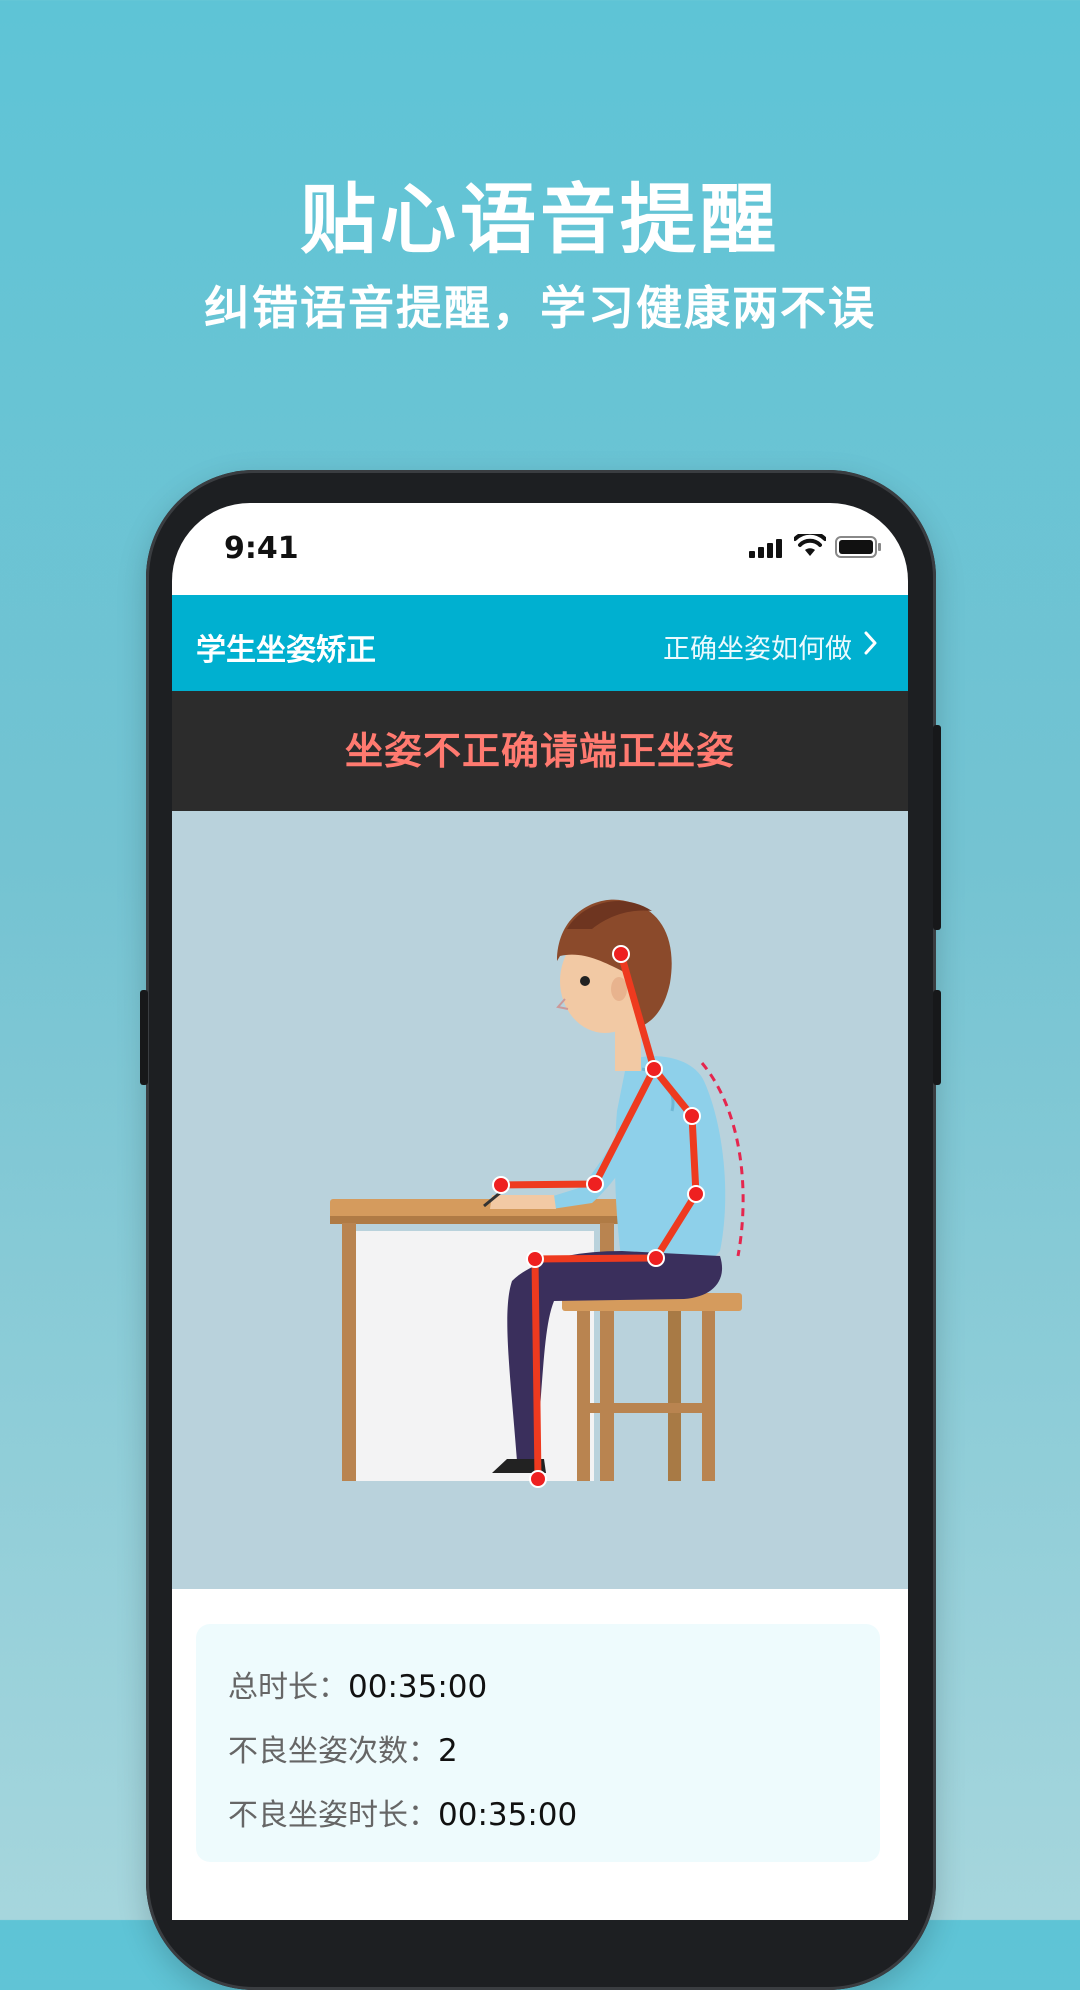 The width and height of the screenshot is (1080, 1990). I want to click on bad-posture-count-label: 不良坐姿次数：, so click(333, 1751).